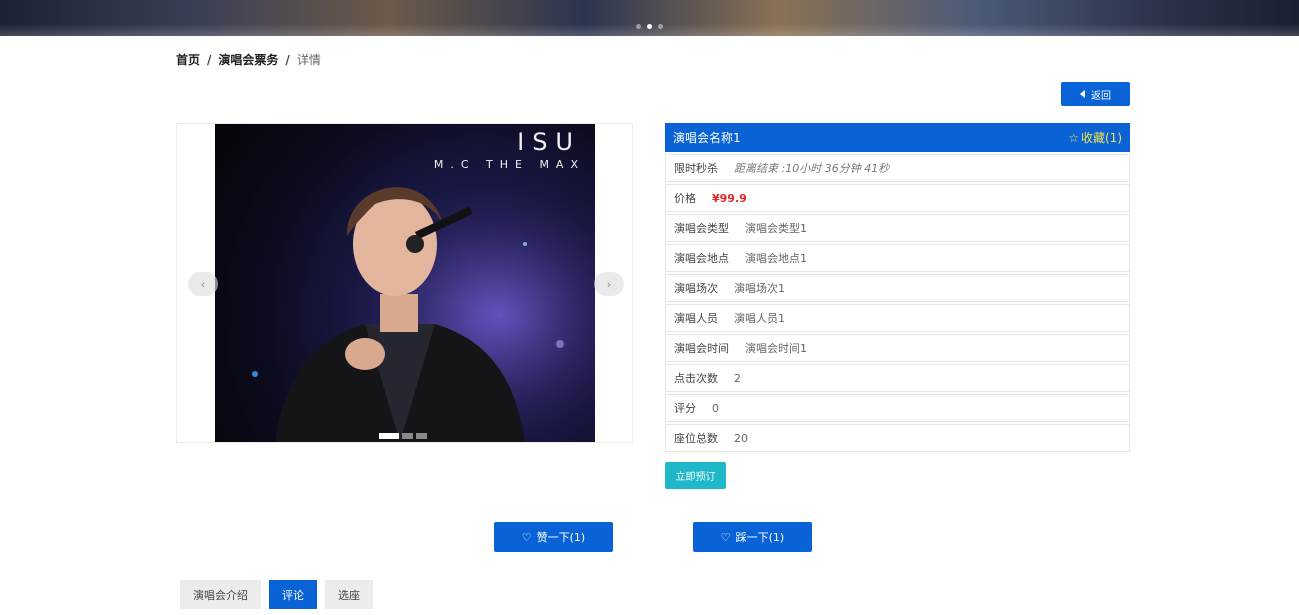  I want to click on carousel-indicators, so click(403, 436).